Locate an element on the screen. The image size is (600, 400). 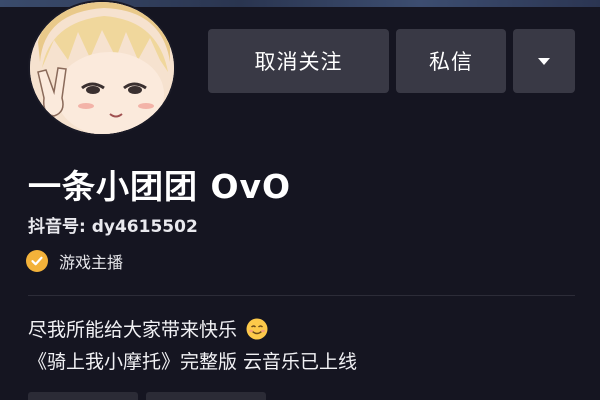
anime-avatar-icon is located at coordinates (102, 68).